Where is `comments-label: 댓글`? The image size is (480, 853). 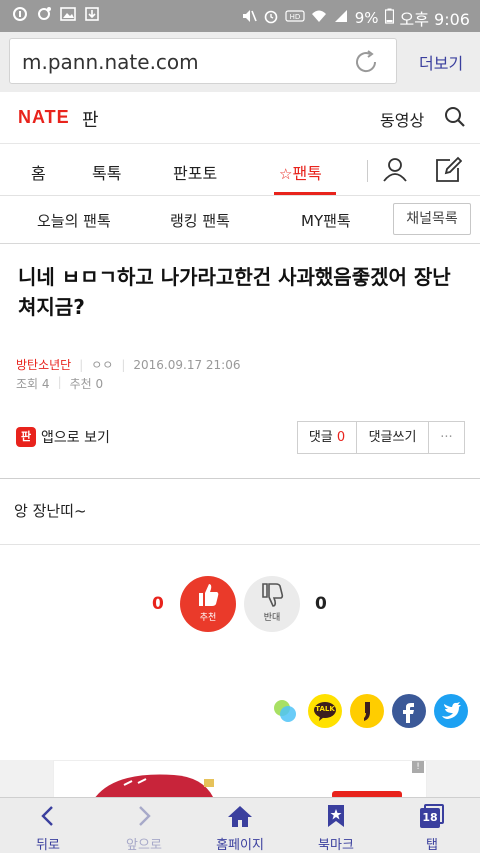 comments-label: 댓글 is located at coordinates (320, 437).